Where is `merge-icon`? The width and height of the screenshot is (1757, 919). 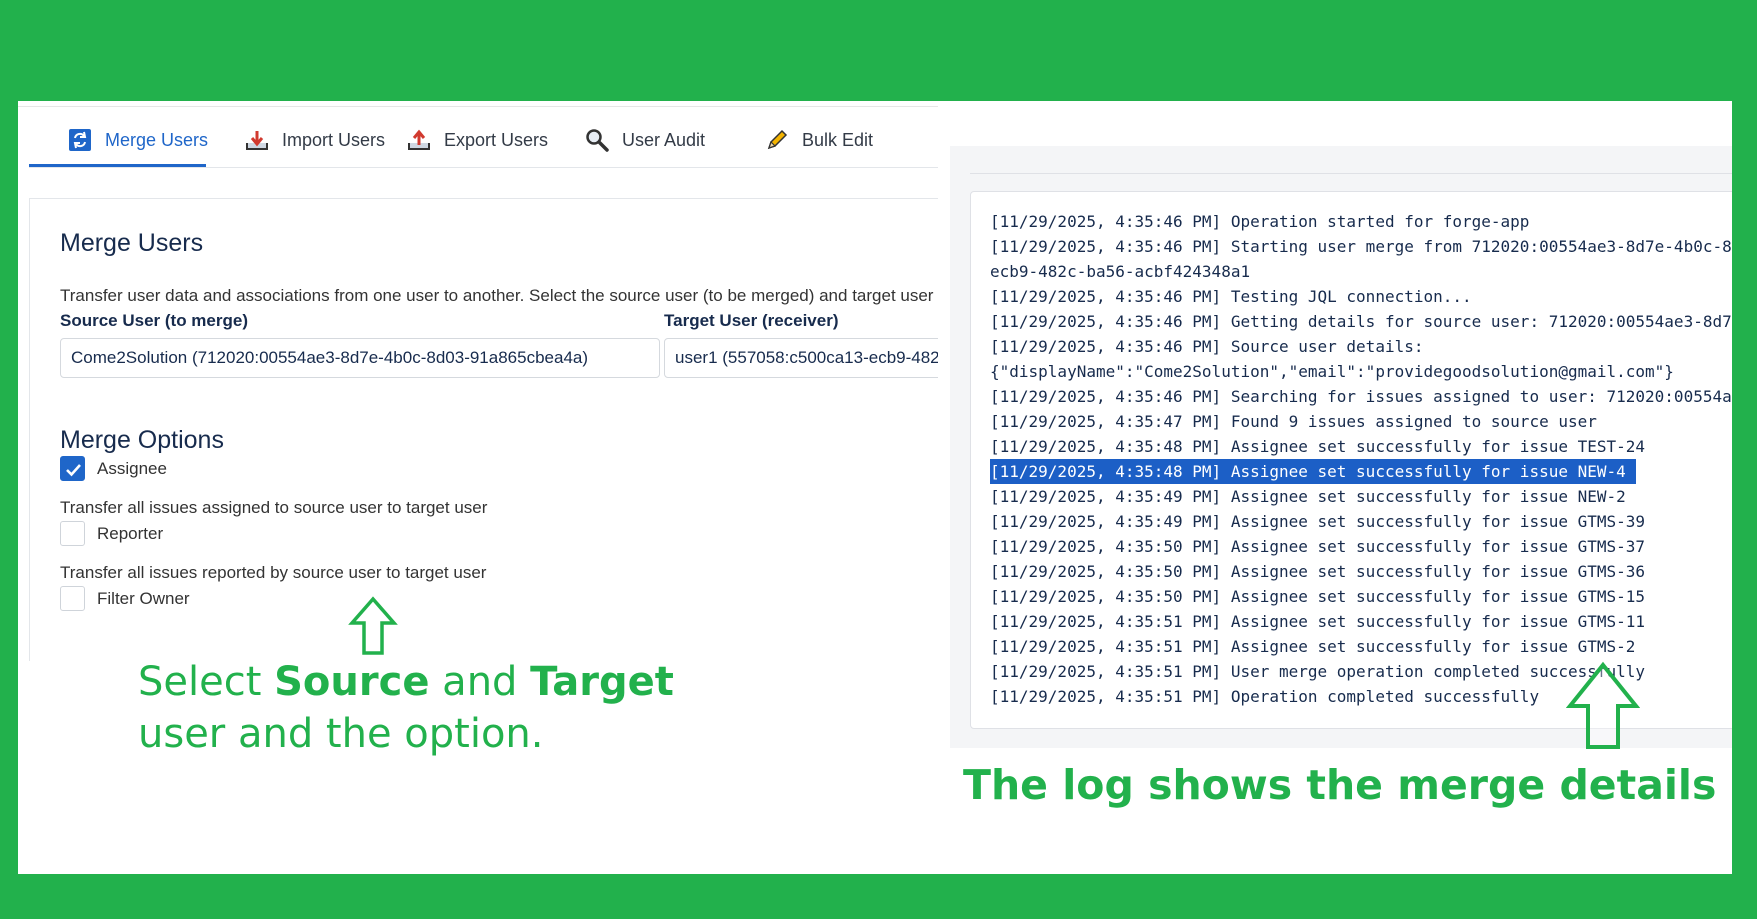 merge-icon is located at coordinates (80, 140).